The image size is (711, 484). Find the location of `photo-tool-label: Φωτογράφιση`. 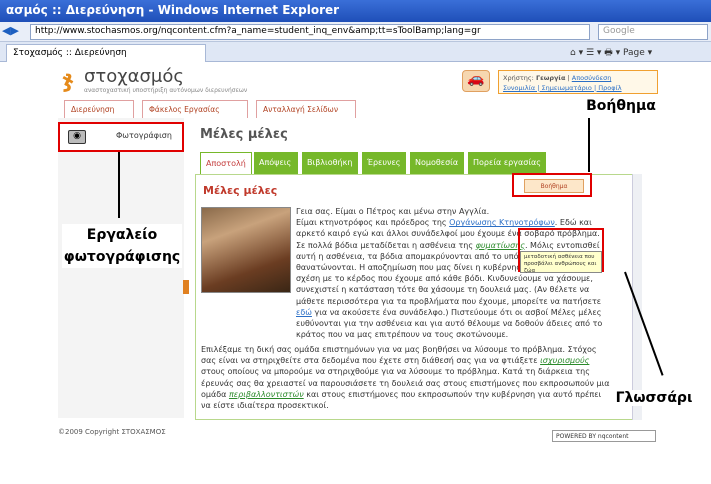

photo-tool-label: Φωτογράφιση is located at coordinates (144, 135).